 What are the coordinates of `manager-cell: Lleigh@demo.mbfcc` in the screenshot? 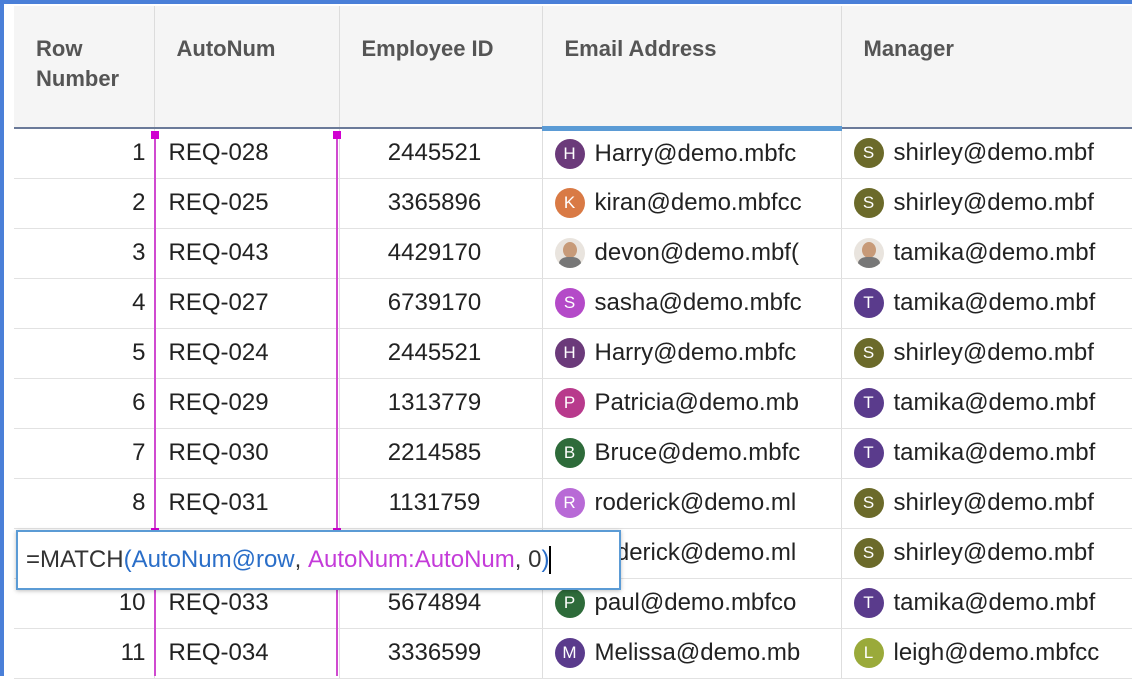 It's located at (986, 653).